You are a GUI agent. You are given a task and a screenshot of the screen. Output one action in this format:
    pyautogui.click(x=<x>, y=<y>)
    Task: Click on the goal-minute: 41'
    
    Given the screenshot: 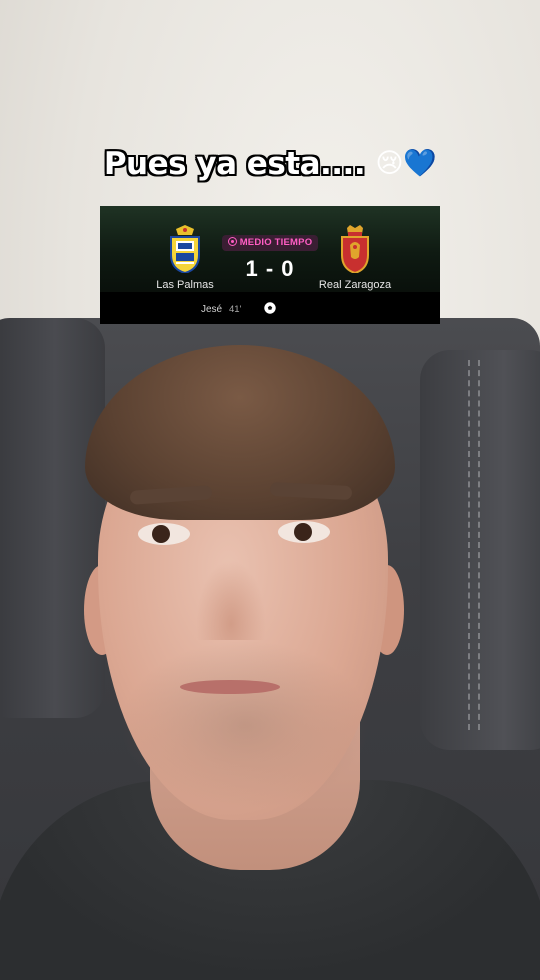 What is the action you would take?
    pyautogui.click(x=235, y=309)
    